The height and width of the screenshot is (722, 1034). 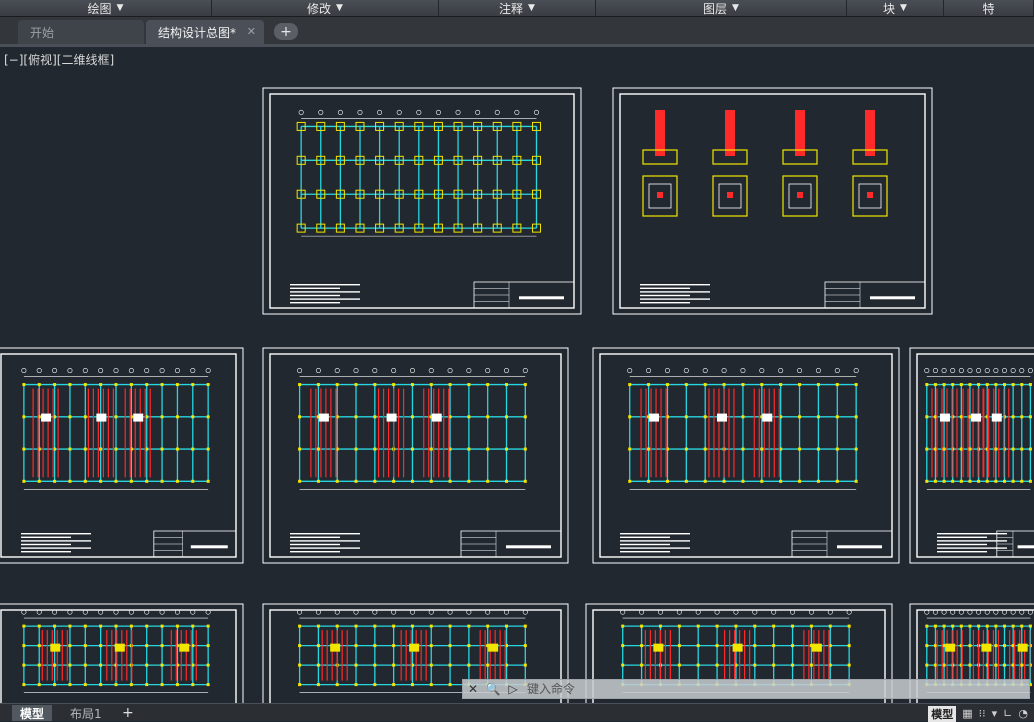 I want to click on tab-layout1: 布局1, so click(x=86, y=713).